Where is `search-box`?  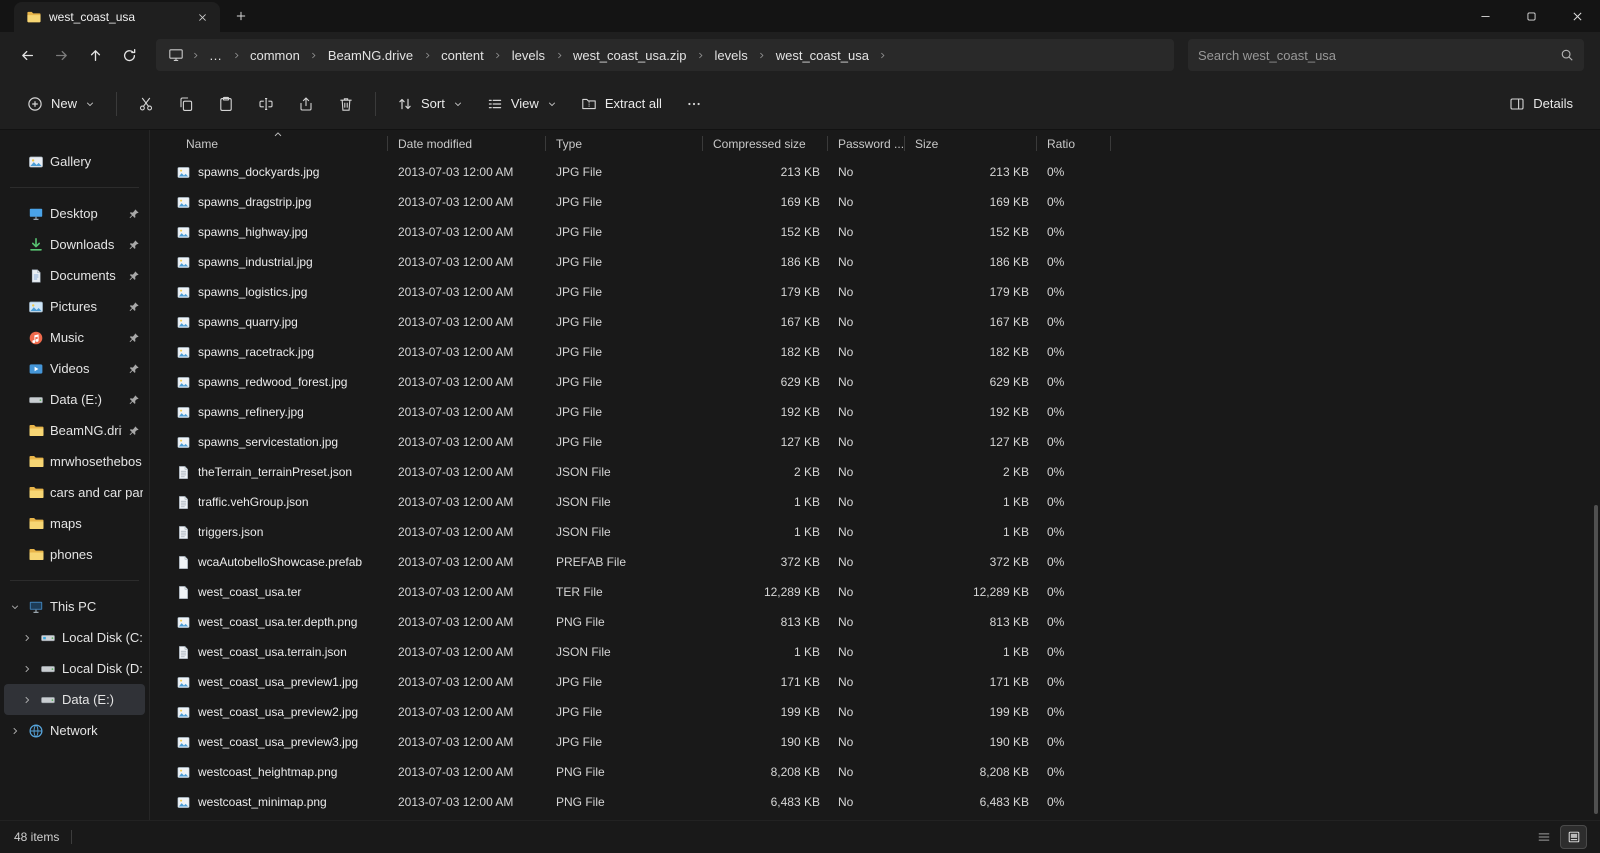
search-box is located at coordinates (1386, 55).